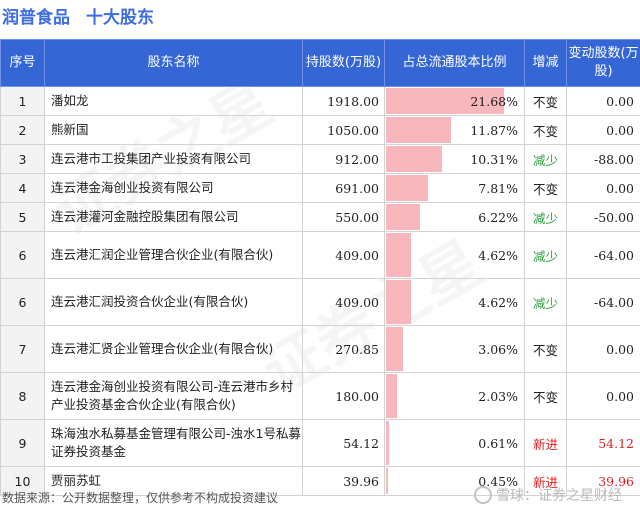 The image size is (640, 511). I want to click on shares-value: 180.00, so click(343, 396).